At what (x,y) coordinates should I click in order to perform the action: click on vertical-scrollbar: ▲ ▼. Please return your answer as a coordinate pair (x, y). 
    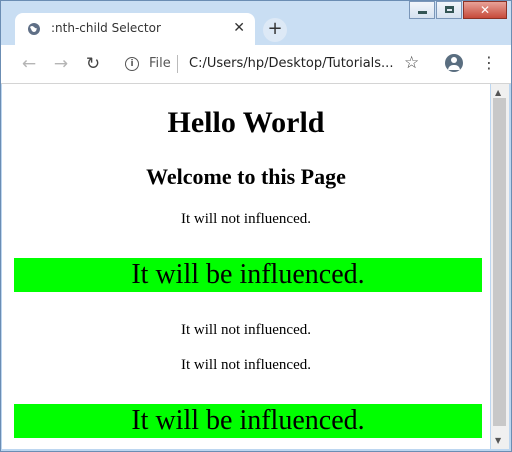
    Looking at the image, I should click on (500, 266).